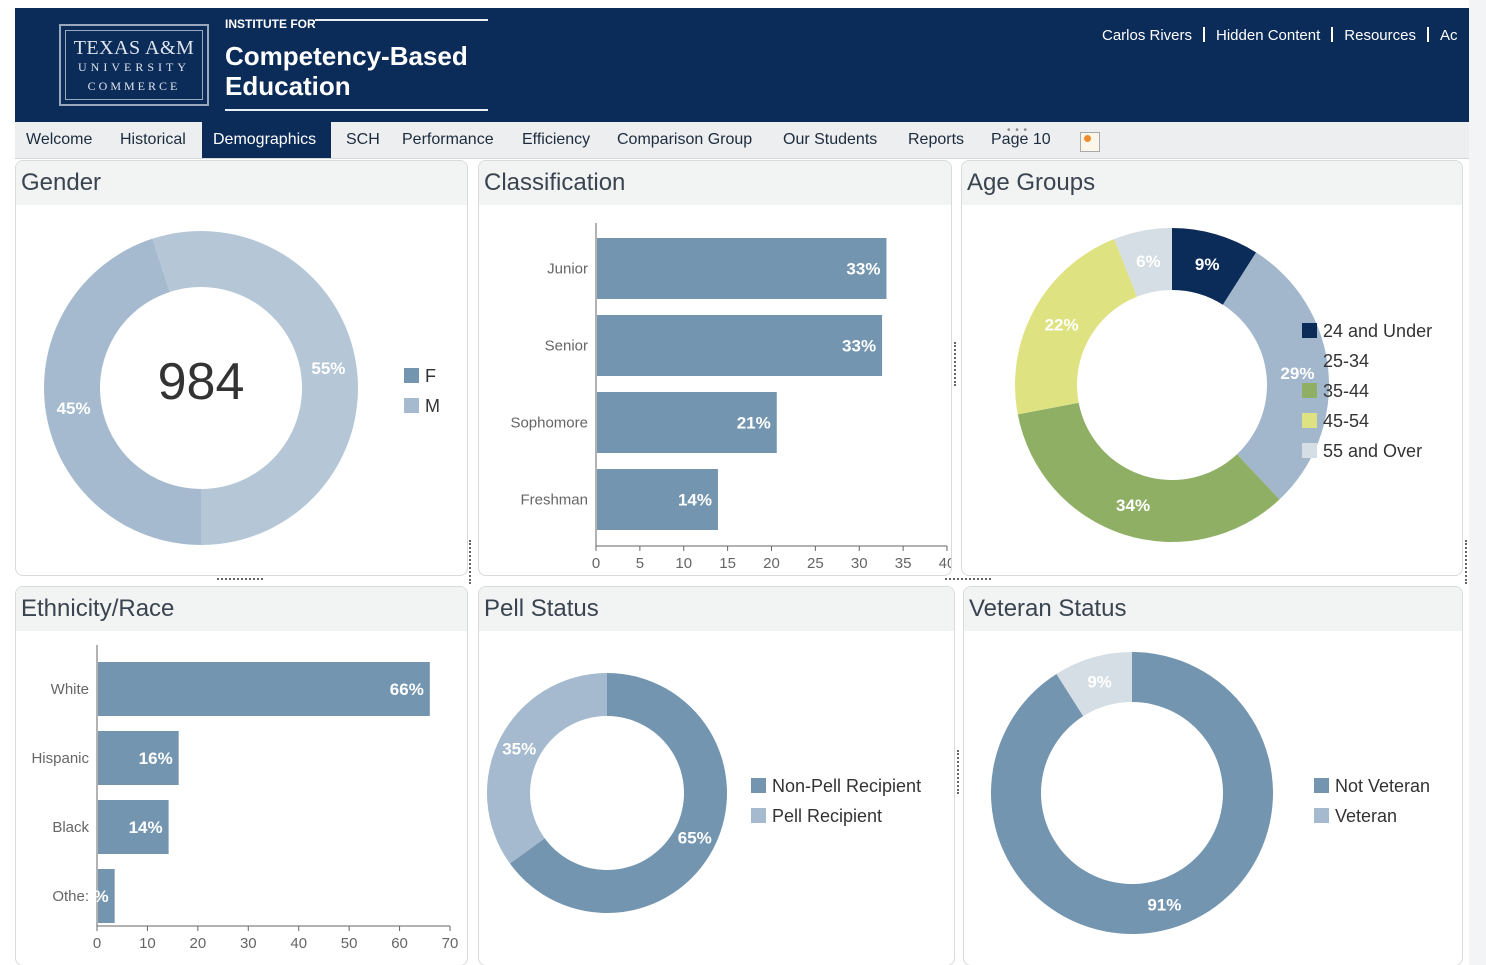  What do you see at coordinates (596, 563) in the screenshot?
I see `x-tick-label: 0` at bounding box center [596, 563].